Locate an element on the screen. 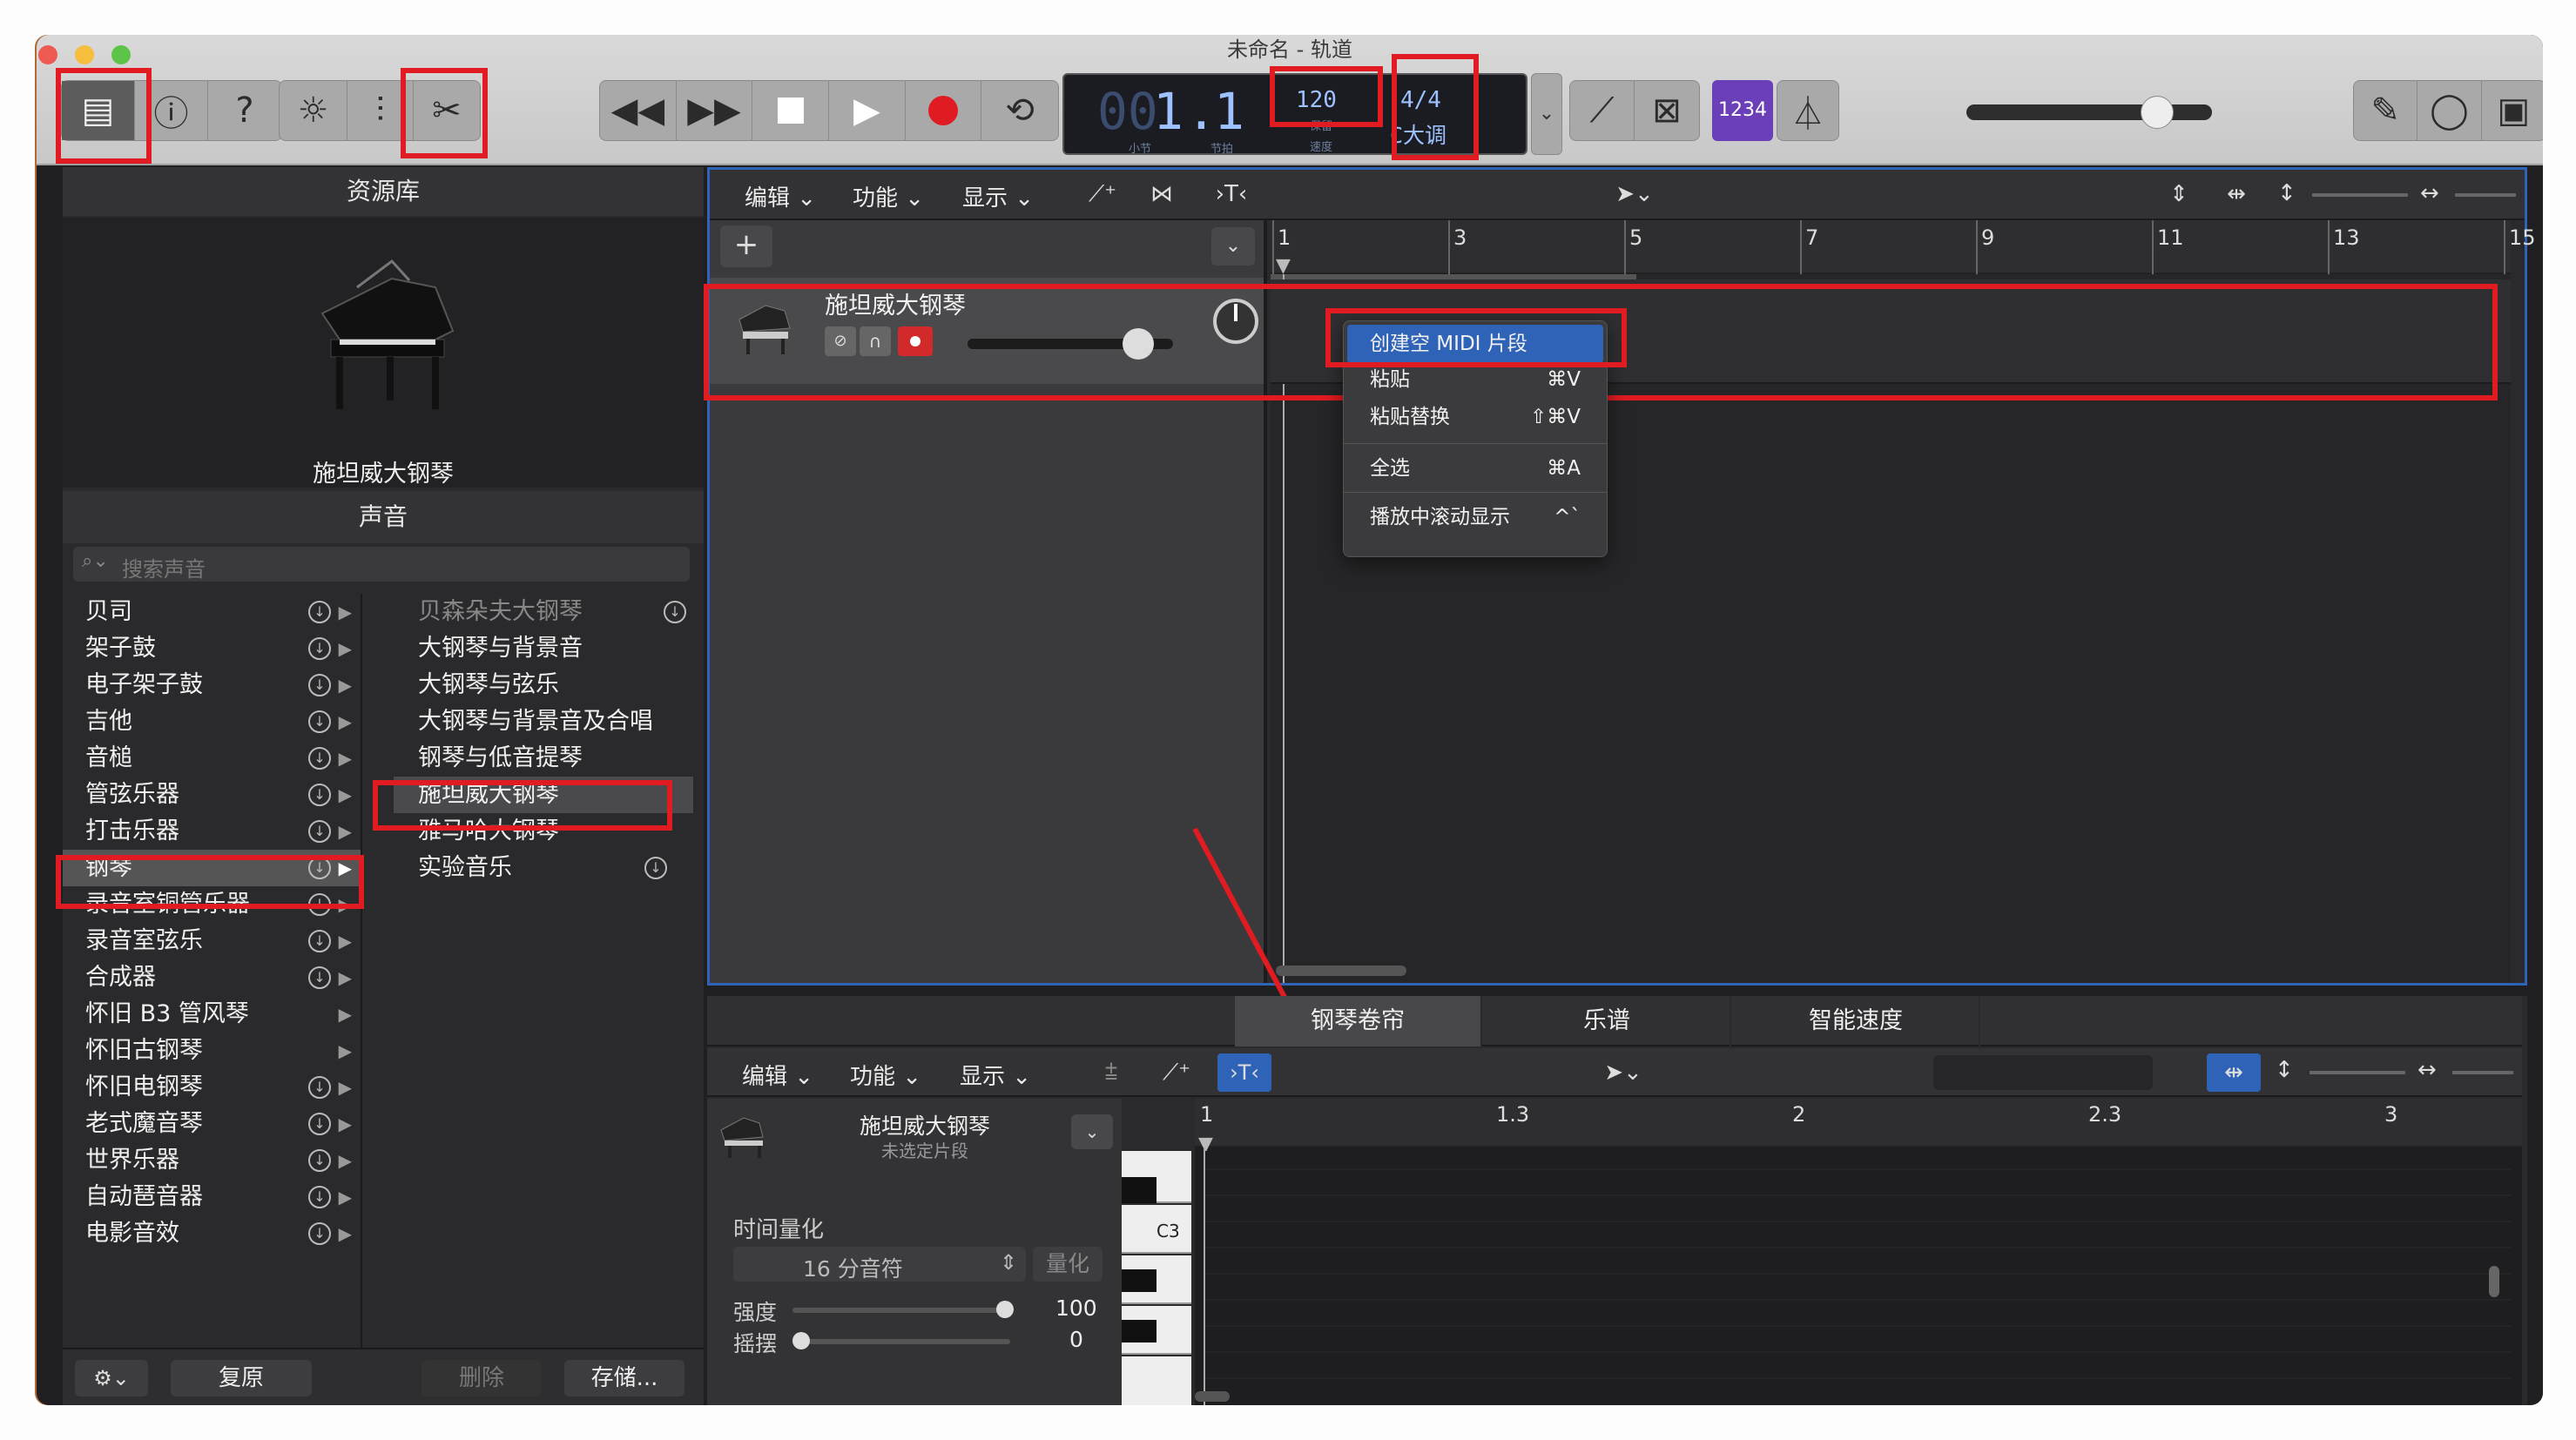  delete-button: 删除 is located at coordinates (482, 1378).